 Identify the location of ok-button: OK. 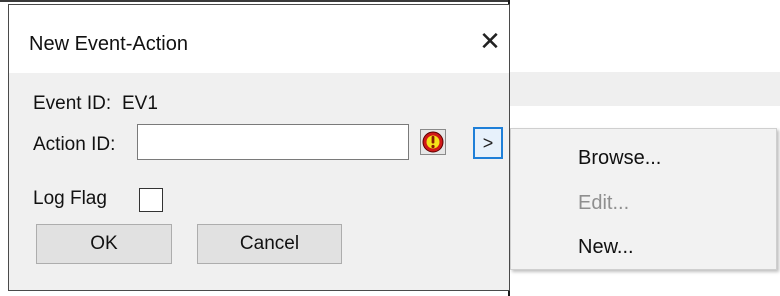
(104, 244).